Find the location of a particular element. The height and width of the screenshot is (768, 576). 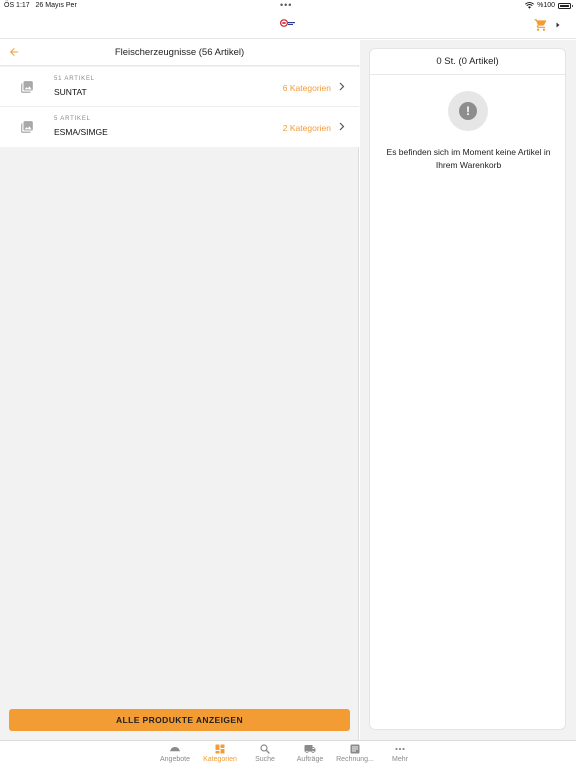

status-date: 26 Mayıs Per is located at coordinates (56, 5).